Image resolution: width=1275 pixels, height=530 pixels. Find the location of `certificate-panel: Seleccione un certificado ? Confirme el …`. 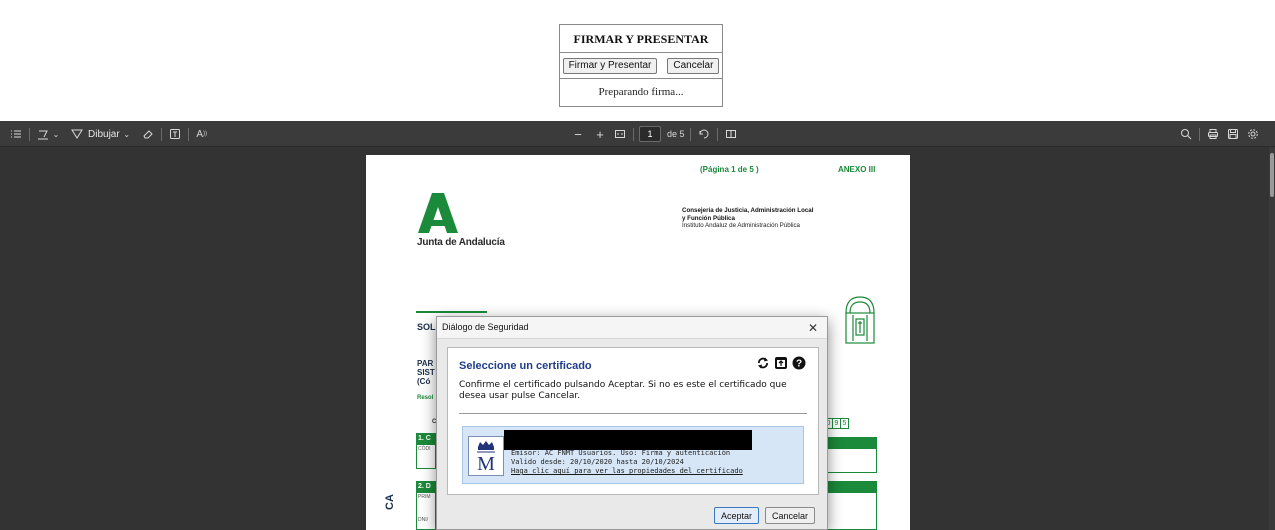

certificate-panel: Seleccione un certificado ? Confirme el … is located at coordinates (633, 421).